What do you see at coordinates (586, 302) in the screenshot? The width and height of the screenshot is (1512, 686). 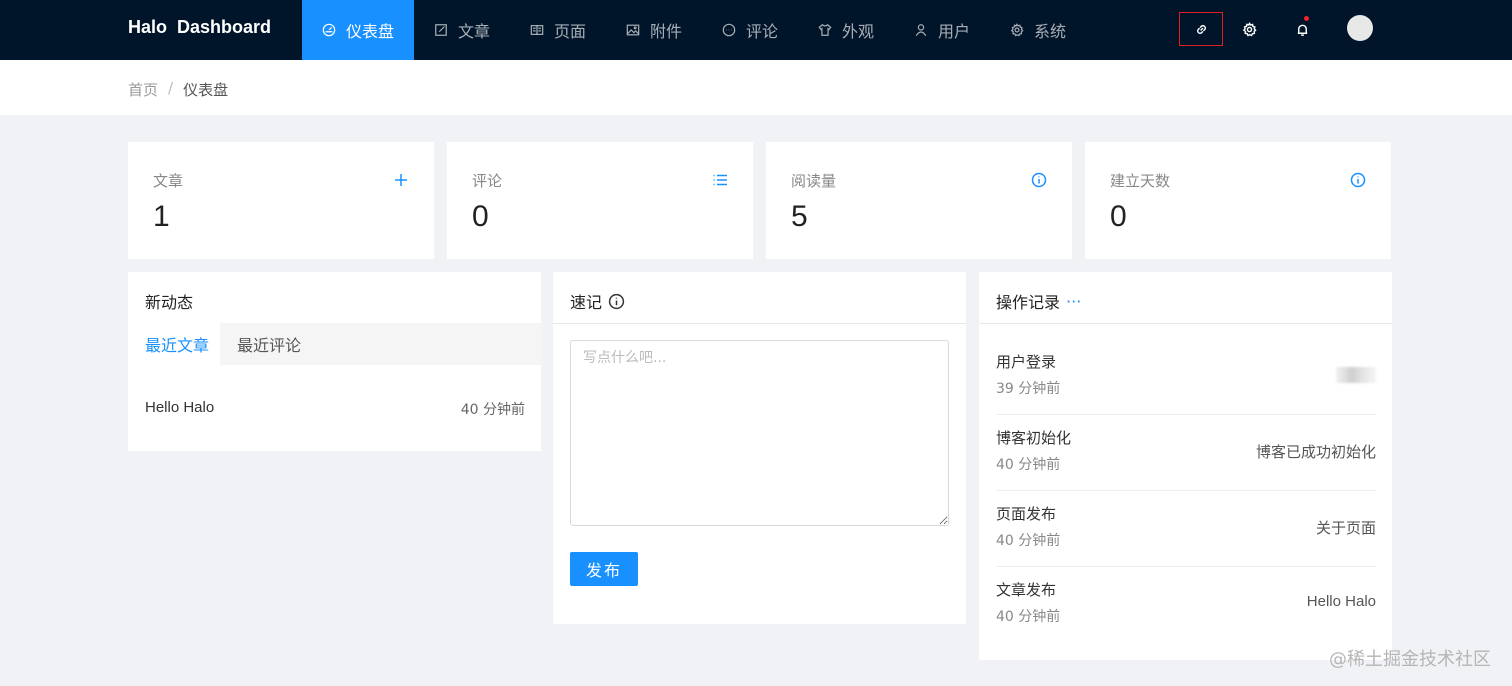 I see `memo-title: 速记` at bounding box center [586, 302].